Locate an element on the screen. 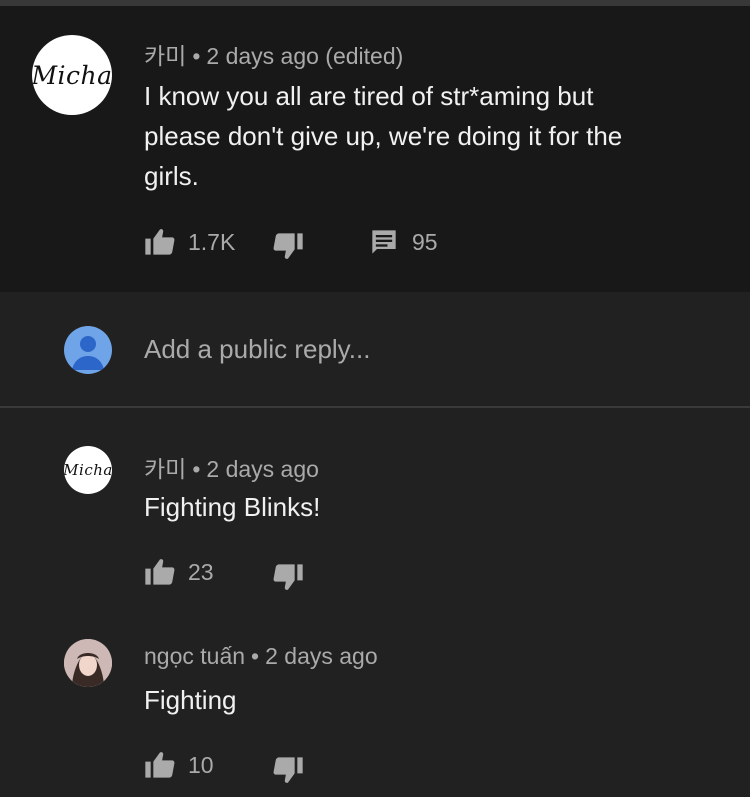 The width and height of the screenshot is (750, 797). like-action: 23 is located at coordinates (179, 572).